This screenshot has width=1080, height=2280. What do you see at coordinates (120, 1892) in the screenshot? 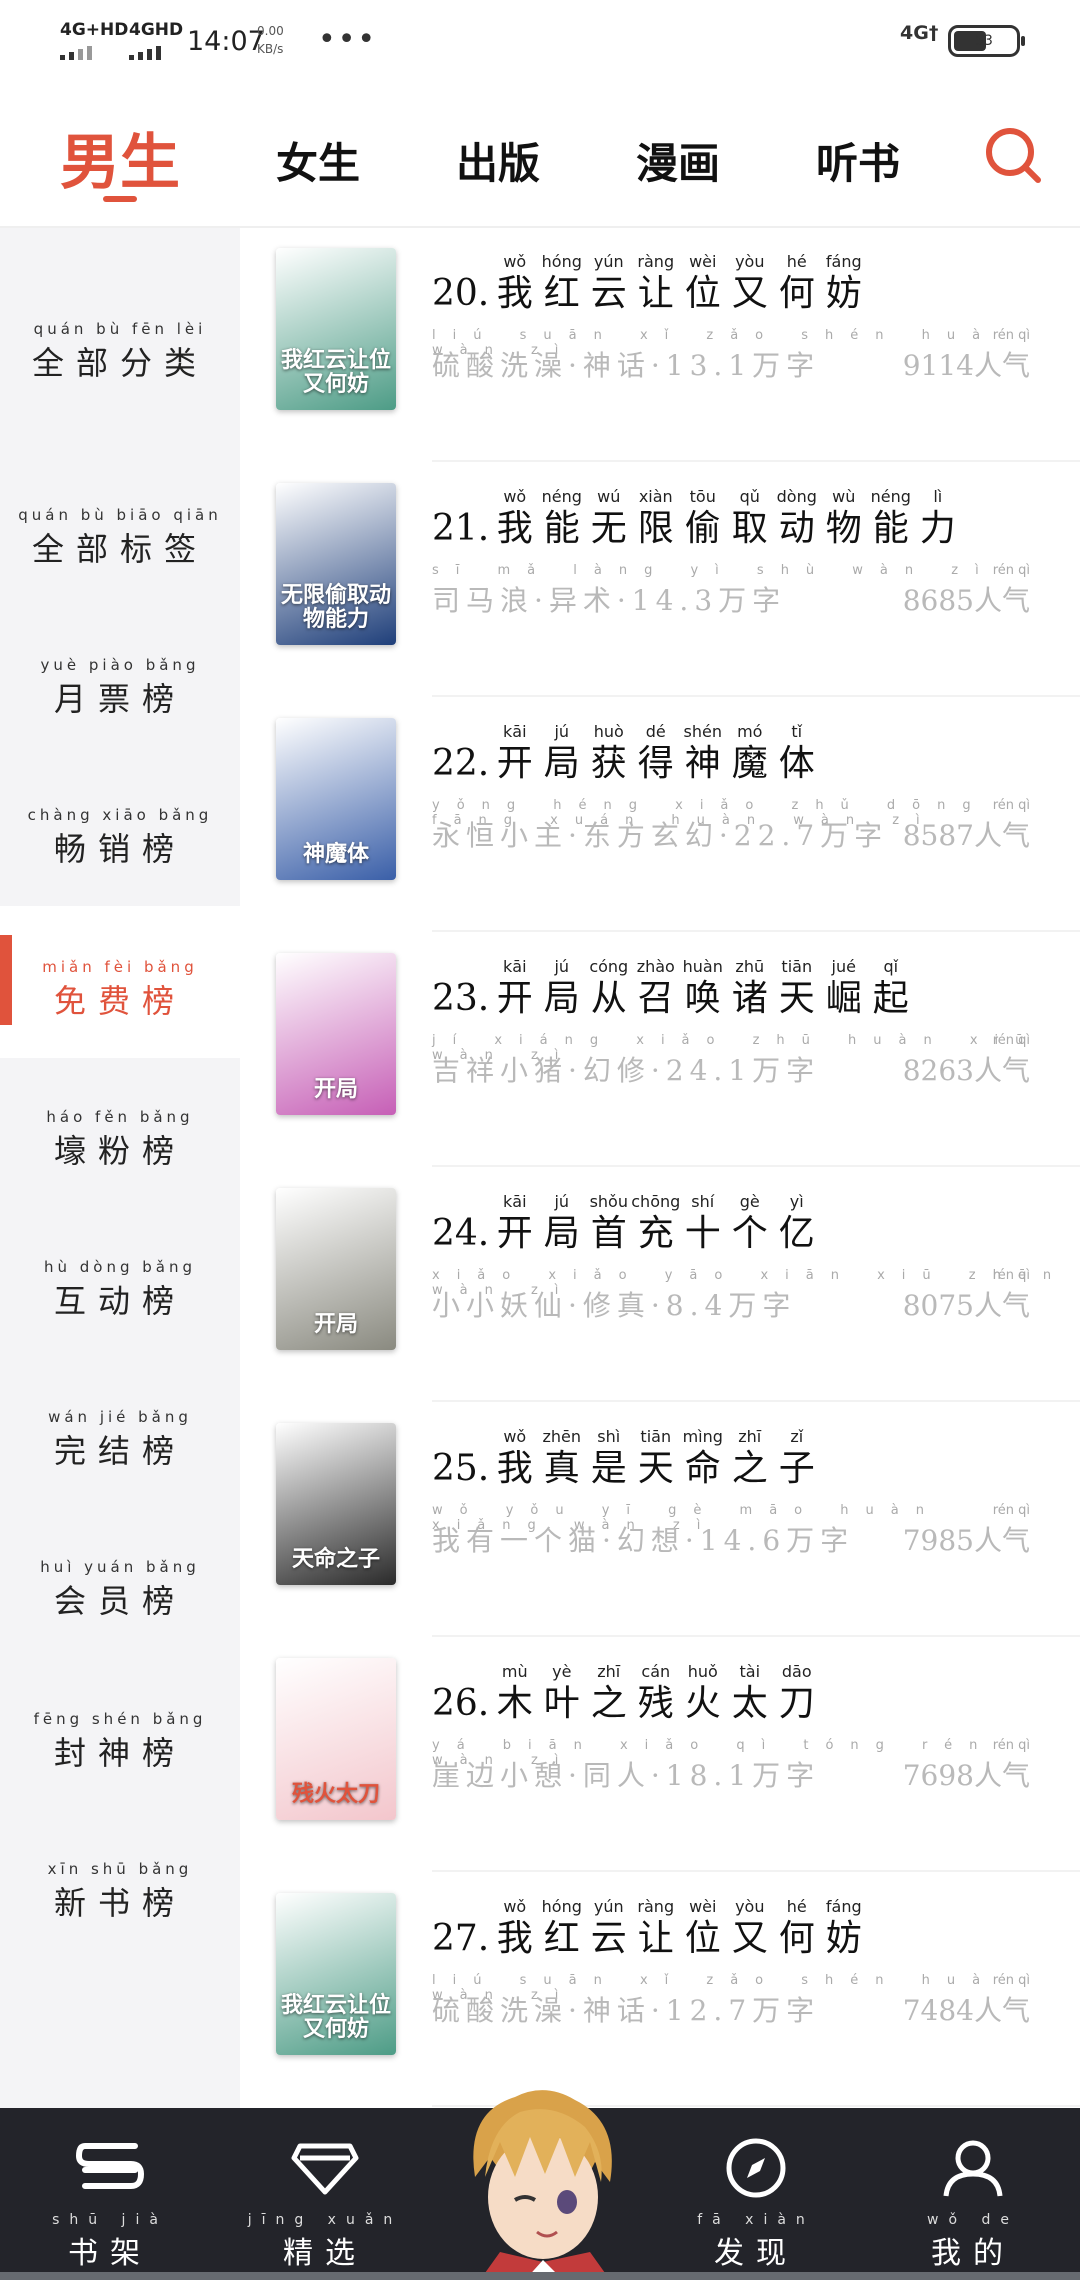
I see `sidebar-item-new-books: xīn shū bǎng 新书榜` at bounding box center [120, 1892].